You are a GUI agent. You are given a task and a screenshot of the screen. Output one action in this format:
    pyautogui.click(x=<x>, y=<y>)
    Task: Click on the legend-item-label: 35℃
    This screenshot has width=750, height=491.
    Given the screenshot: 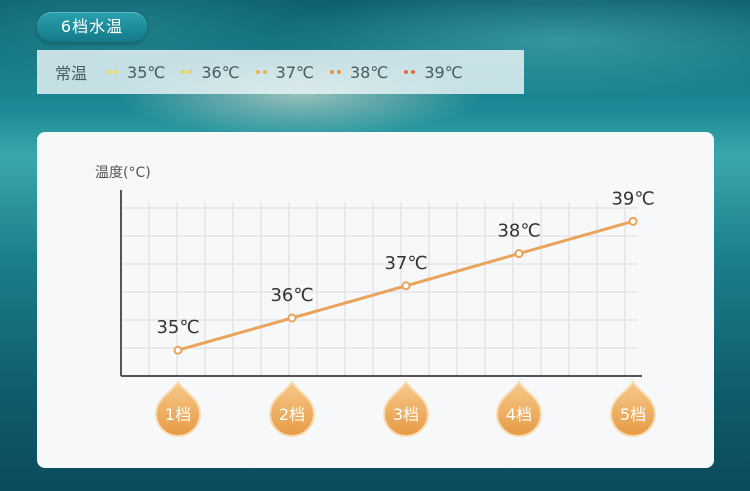 What is the action you would take?
    pyautogui.click(x=146, y=72)
    